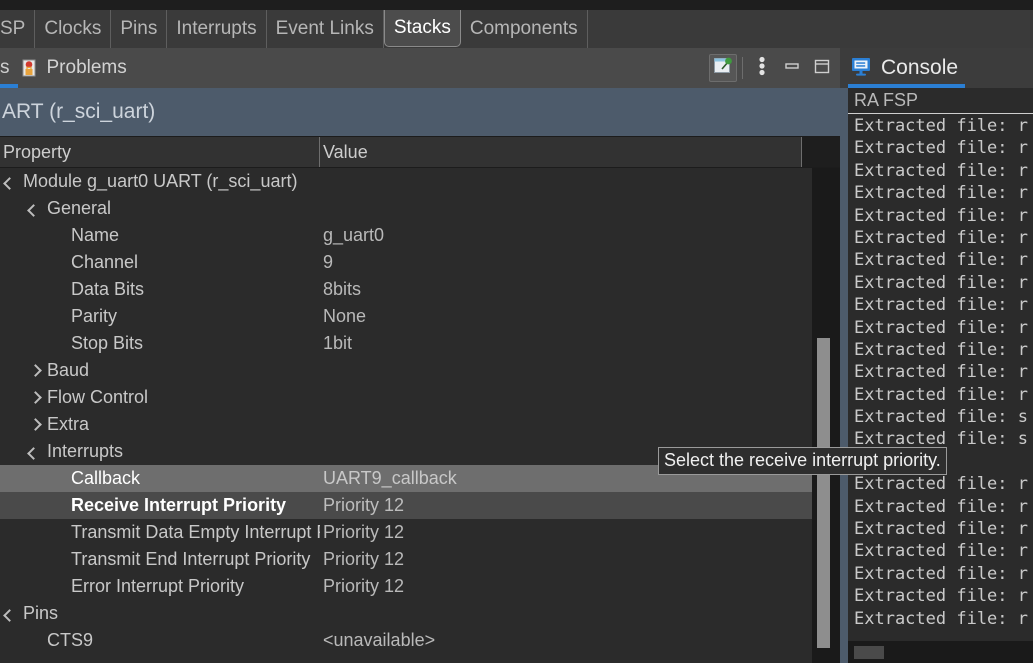 Image resolution: width=1033 pixels, height=663 pixels. Describe the element at coordinates (79, 208) in the screenshot. I see `property-label: General` at that location.